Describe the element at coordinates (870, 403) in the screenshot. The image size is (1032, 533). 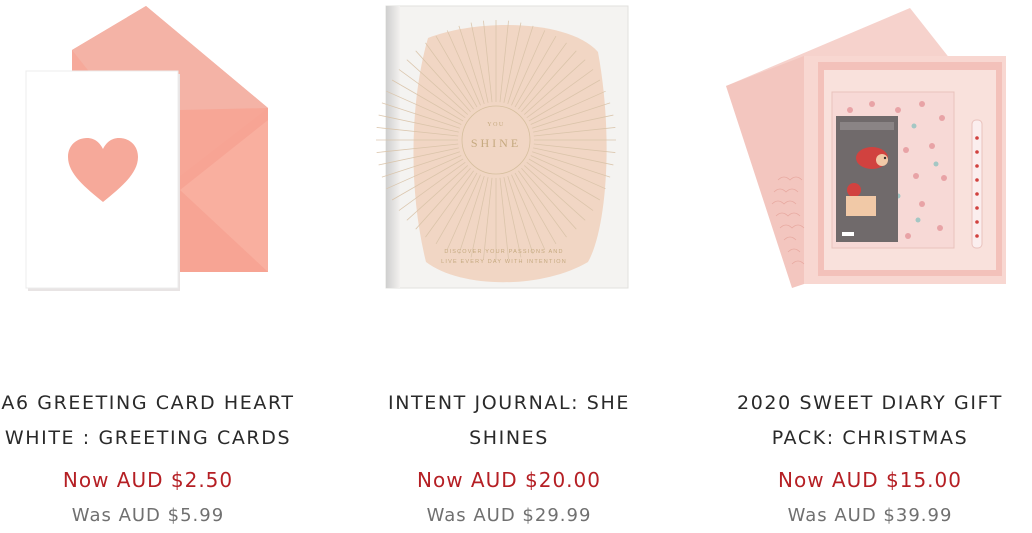
I see `product-title-line: 2020 SWEET DIARY GIFT` at that location.